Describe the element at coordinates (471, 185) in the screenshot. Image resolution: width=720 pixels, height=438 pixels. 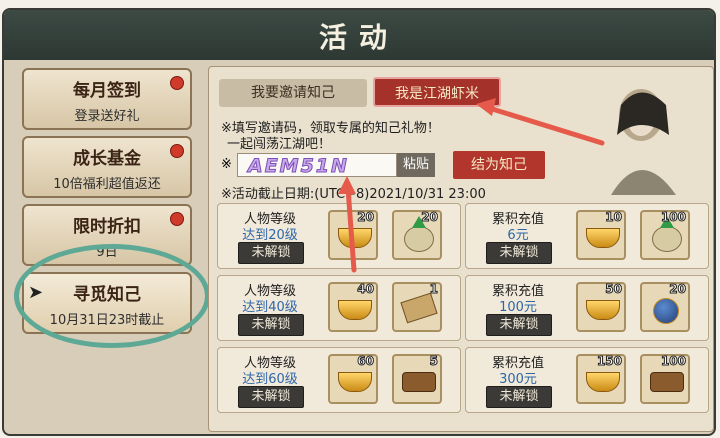
I see `annotation-arrows` at that location.